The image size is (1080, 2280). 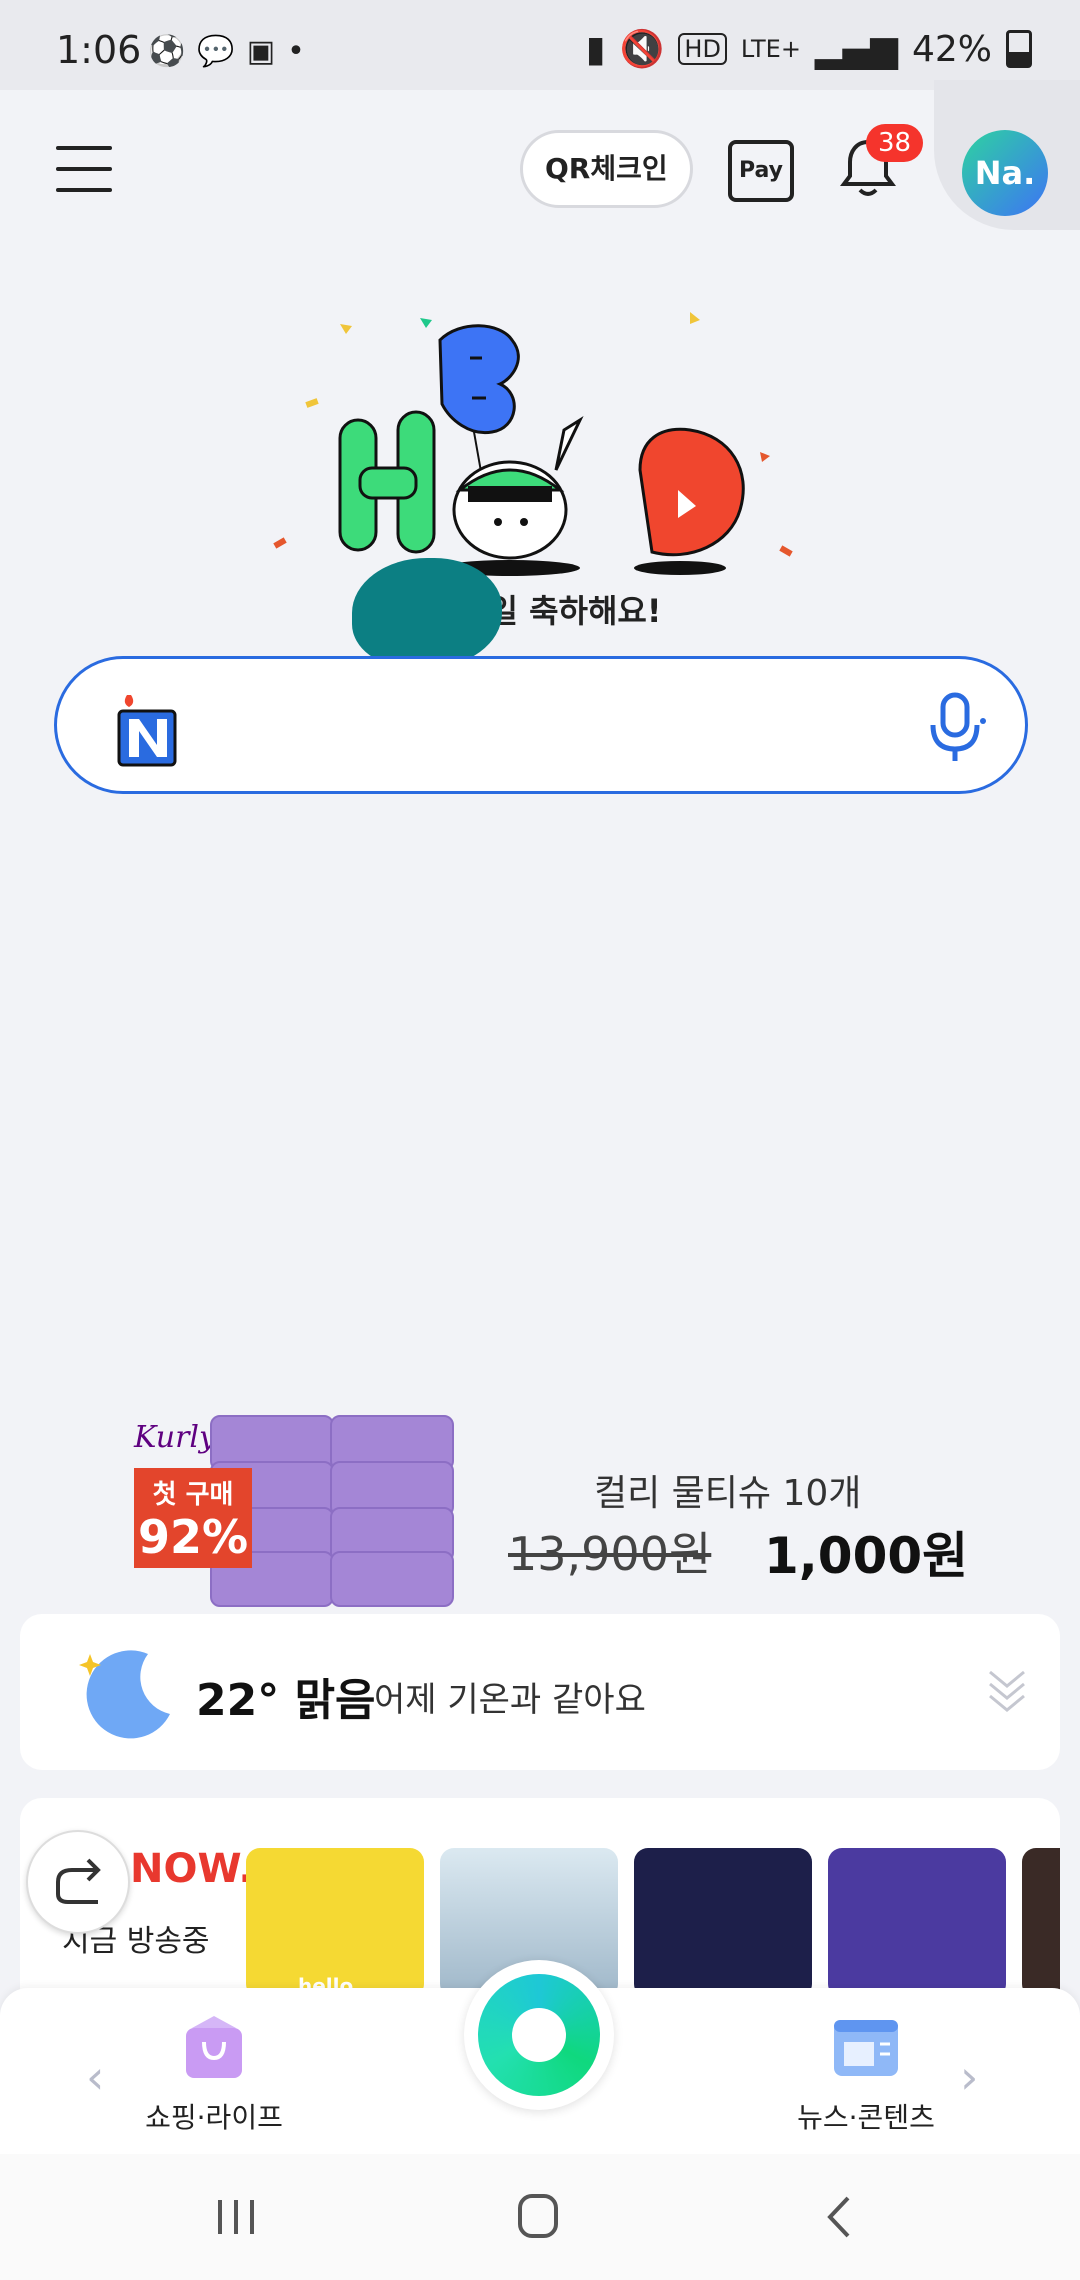 I want to click on share-arrow-icon, so click(x=78, y=1881).